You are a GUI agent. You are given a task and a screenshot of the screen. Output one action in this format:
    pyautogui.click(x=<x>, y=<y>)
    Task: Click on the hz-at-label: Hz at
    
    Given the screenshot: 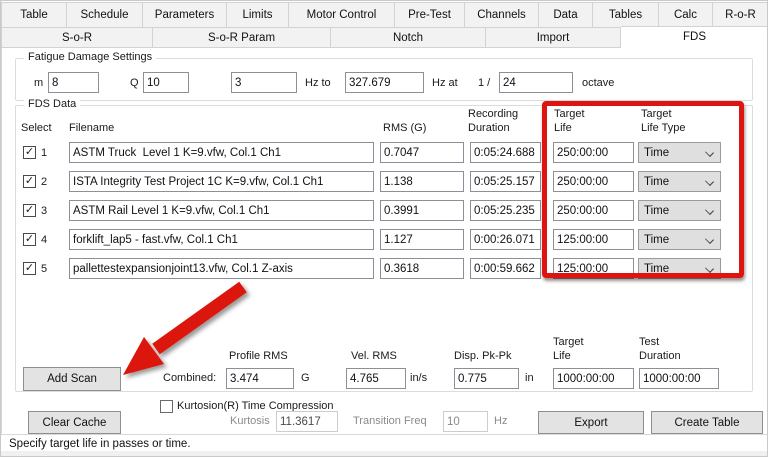 What is the action you would take?
    pyautogui.click(x=445, y=83)
    